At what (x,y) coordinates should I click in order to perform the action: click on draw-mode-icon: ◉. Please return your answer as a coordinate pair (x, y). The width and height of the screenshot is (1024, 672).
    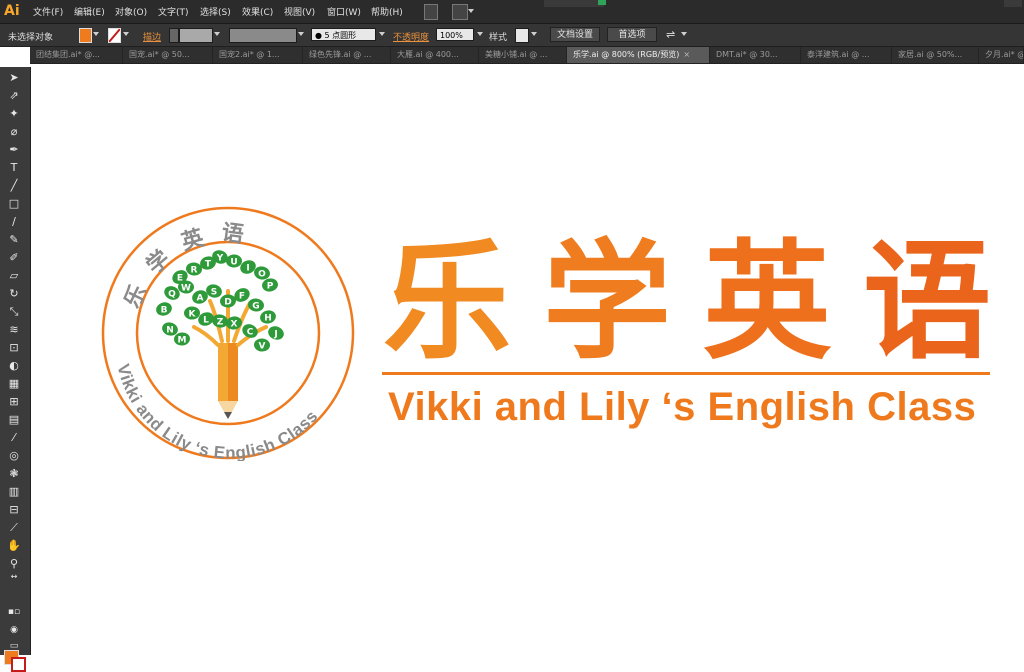
    Looking at the image, I should click on (14, 630).